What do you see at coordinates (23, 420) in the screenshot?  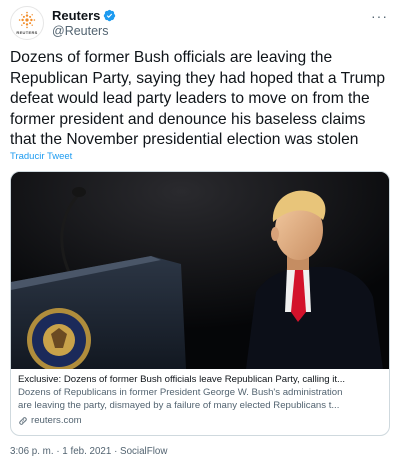 I see `link-icon` at bounding box center [23, 420].